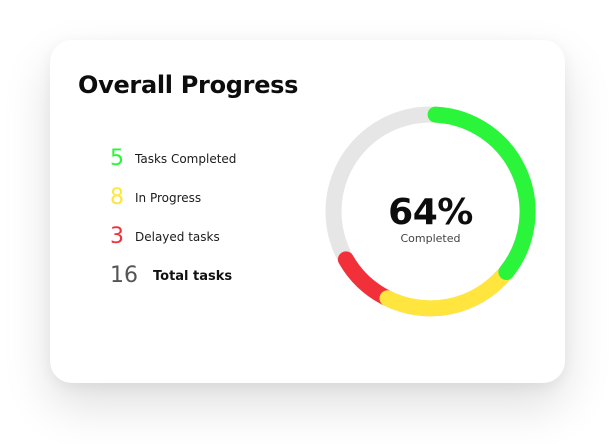 This screenshot has width=615, height=444. Describe the element at coordinates (117, 236) in the screenshot. I see `stat-value: 3` at that location.